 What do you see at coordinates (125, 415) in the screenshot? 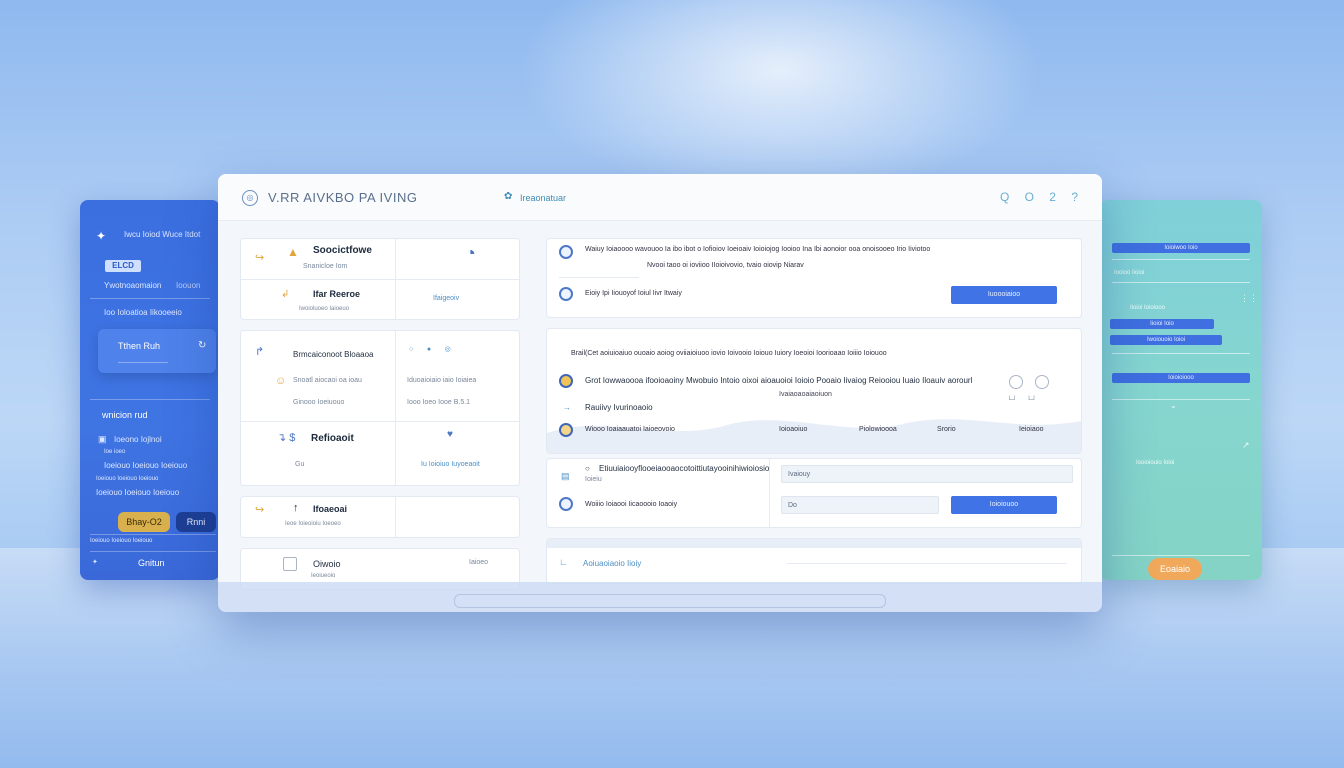
I see `left-panel-section: wnicion rud` at bounding box center [125, 415].